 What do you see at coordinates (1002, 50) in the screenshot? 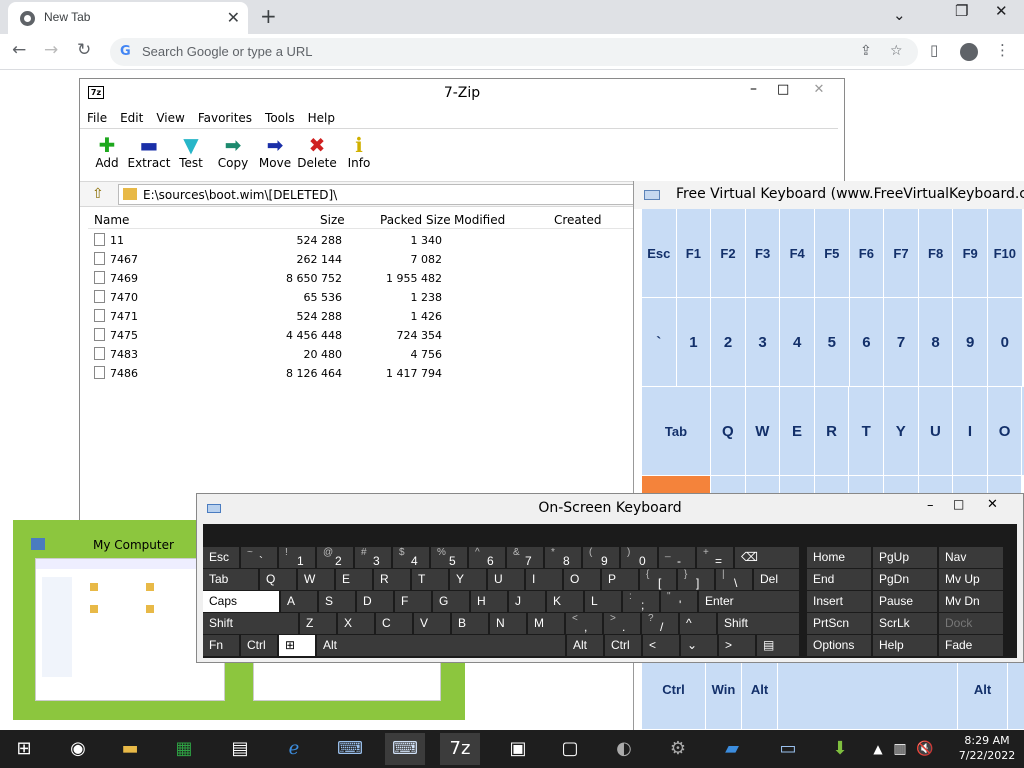
I see `menu-dots-icon: ⋮` at bounding box center [1002, 50].